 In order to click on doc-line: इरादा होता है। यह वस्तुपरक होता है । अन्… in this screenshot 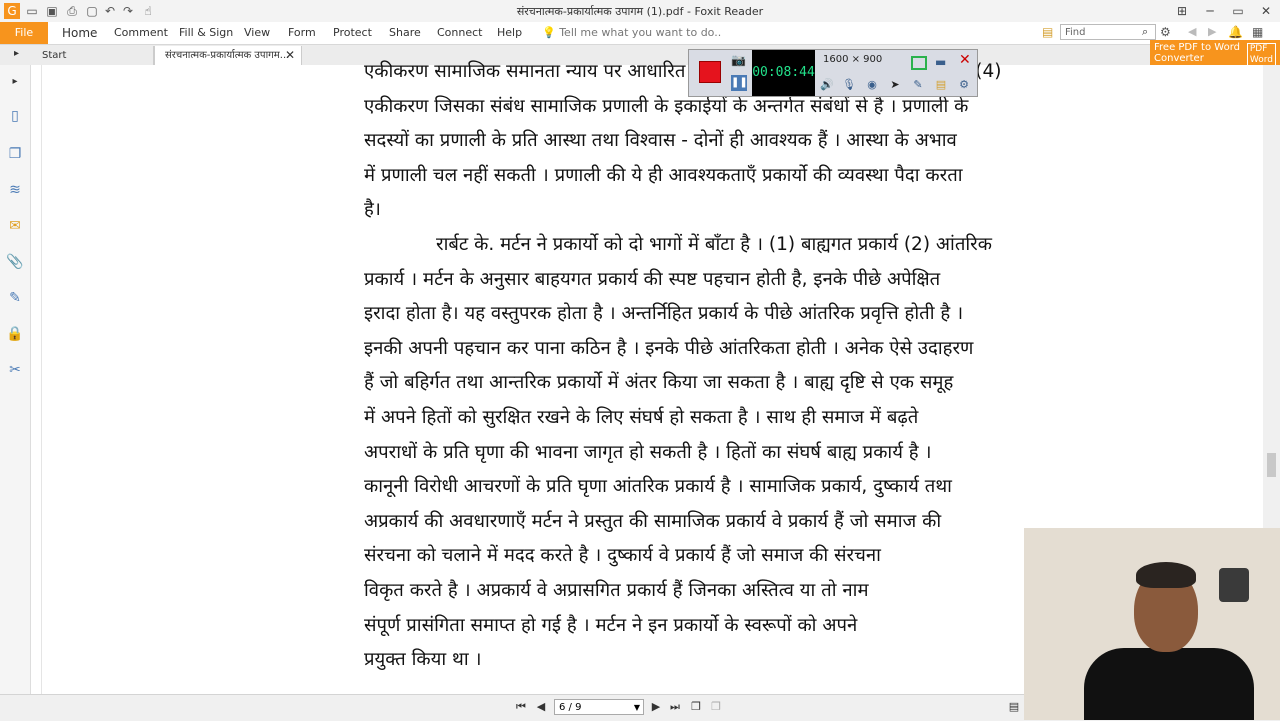, I will do `click(664, 314)`.